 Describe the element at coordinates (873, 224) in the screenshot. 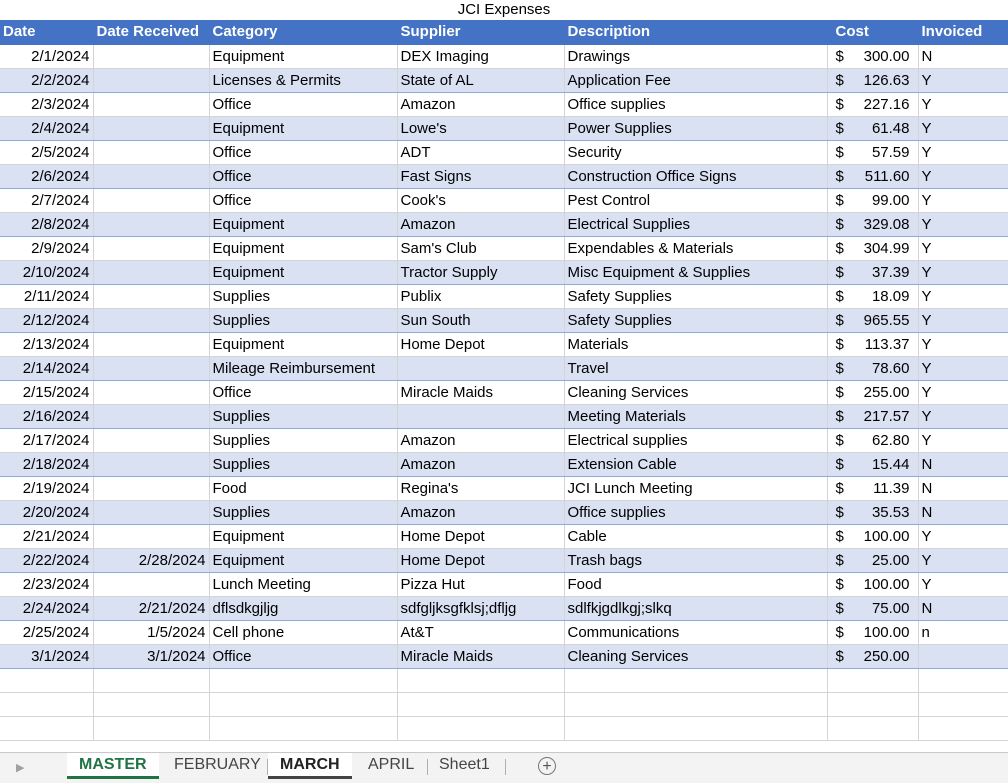

I see `cell-cost: $329.08` at that location.